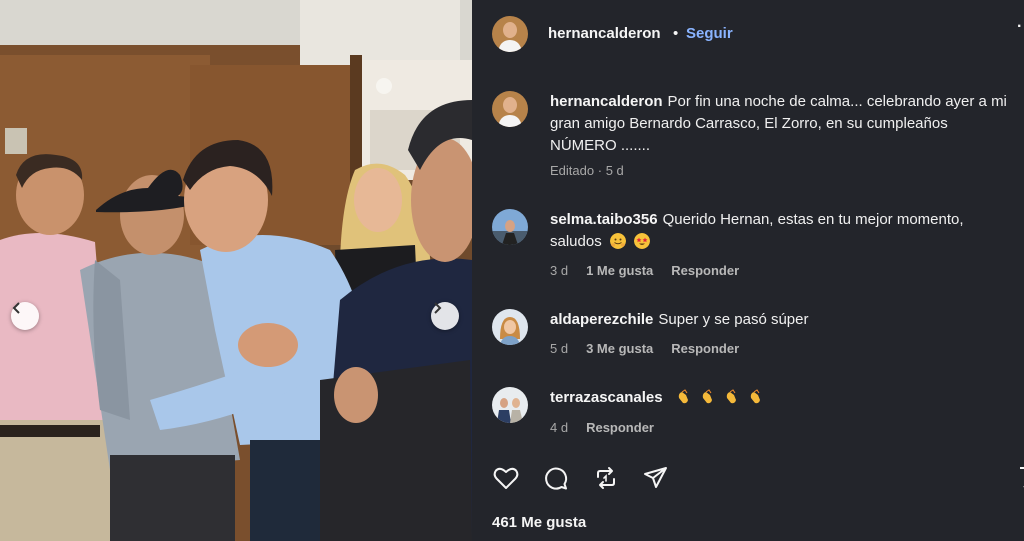 Image resolution: width=1024 pixels, height=541 pixels. I want to click on comment-meta: 5 d 3 Me gusta Responder, so click(644, 348).